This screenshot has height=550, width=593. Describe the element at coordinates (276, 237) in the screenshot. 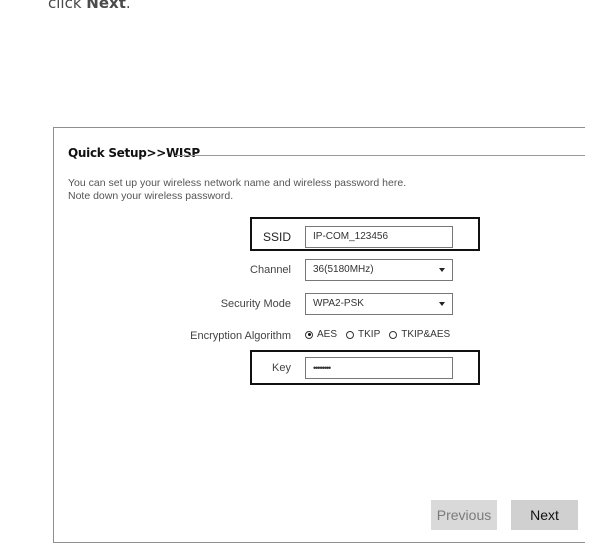

I see `ssid-label: SSID` at that location.